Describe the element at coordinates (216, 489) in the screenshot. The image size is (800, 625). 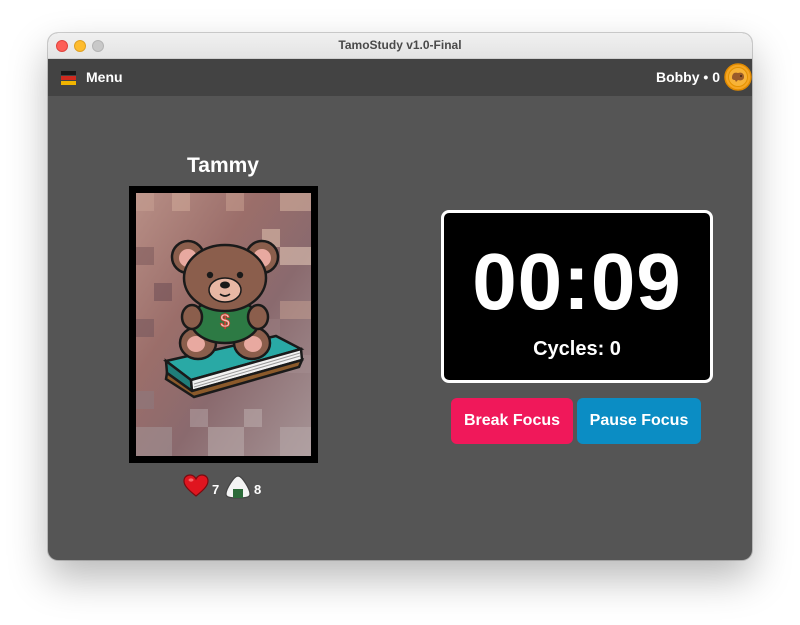
I see `hearts-count: 7` at that location.